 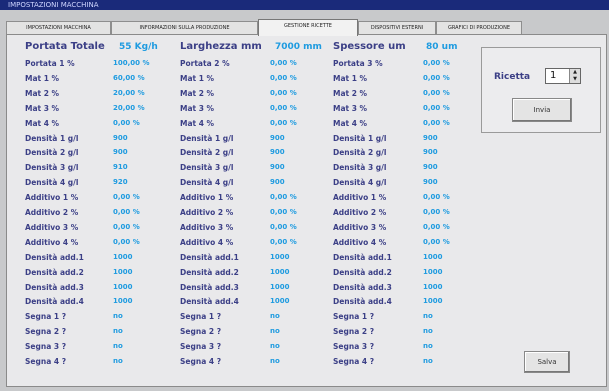 I want to click on row-label: Additivo 4 %, so click(x=207, y=242).